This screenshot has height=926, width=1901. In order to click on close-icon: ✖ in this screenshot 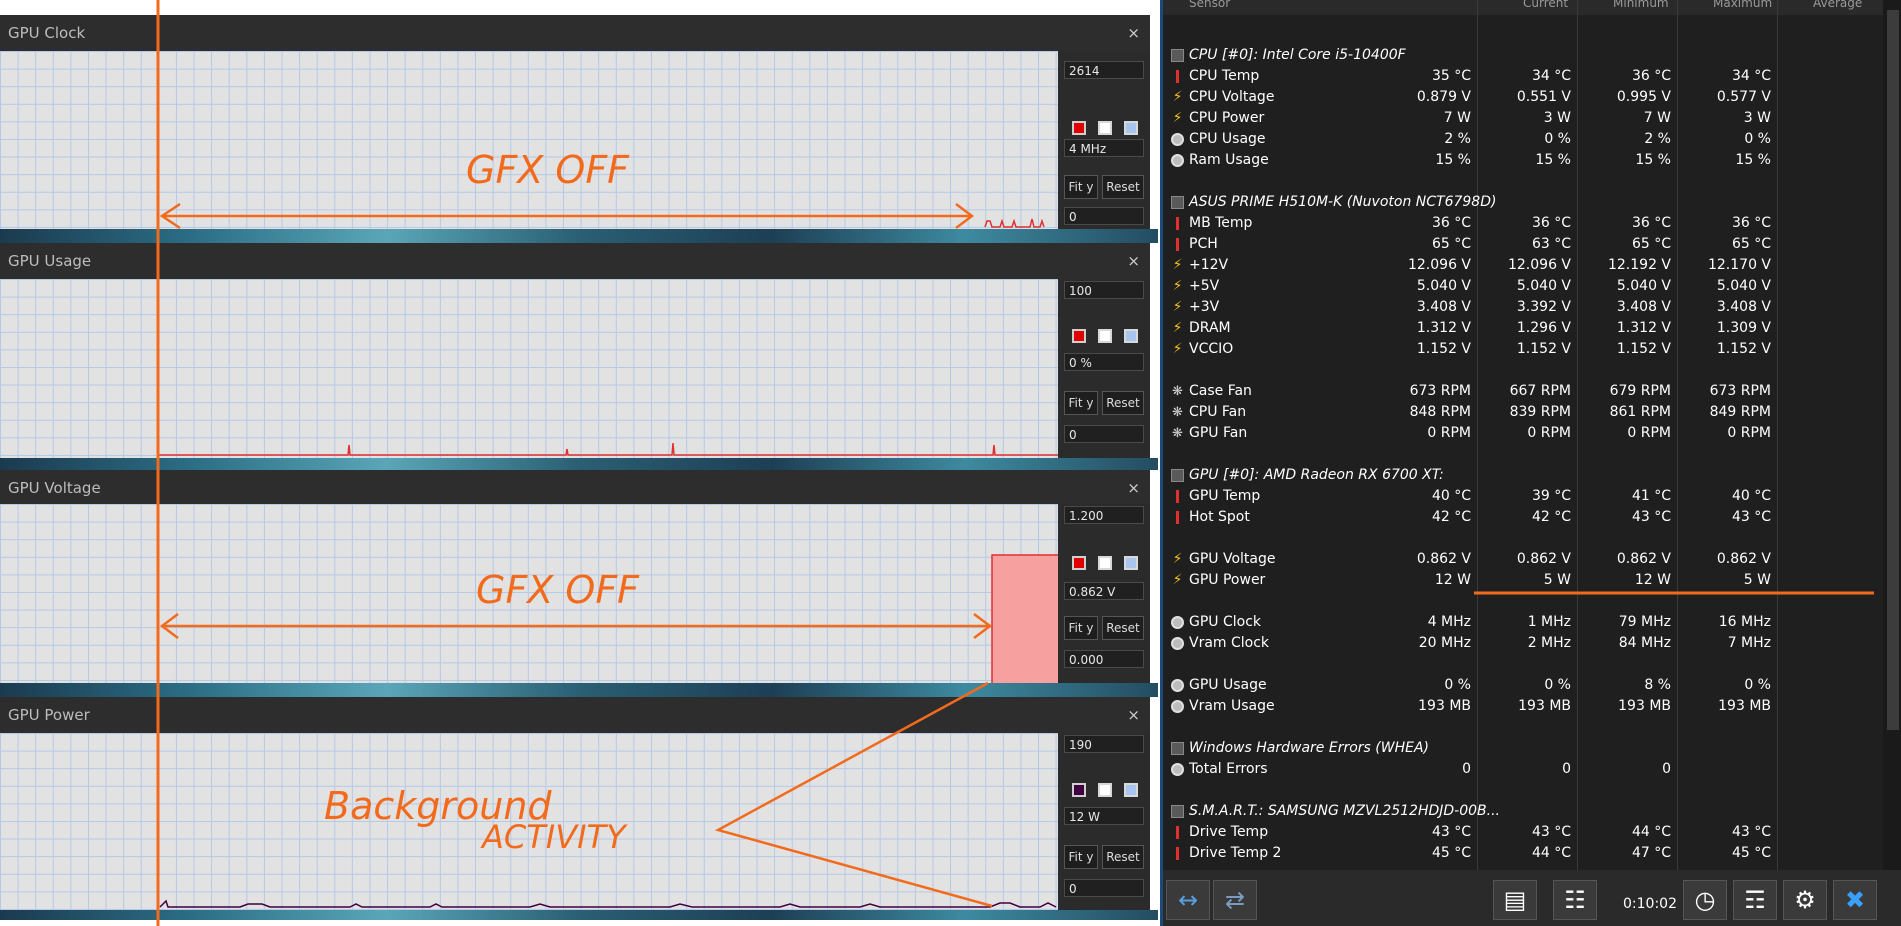, I will do `click(1855, 900)`.